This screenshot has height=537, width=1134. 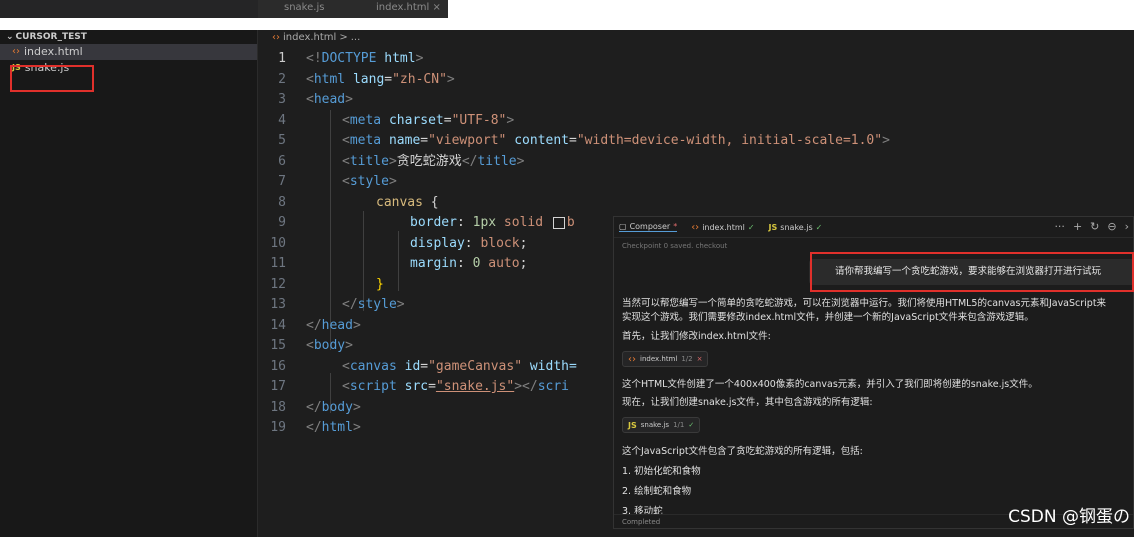 I want to click on tab-index-html: index.html ×, so click(x=408, y=7).